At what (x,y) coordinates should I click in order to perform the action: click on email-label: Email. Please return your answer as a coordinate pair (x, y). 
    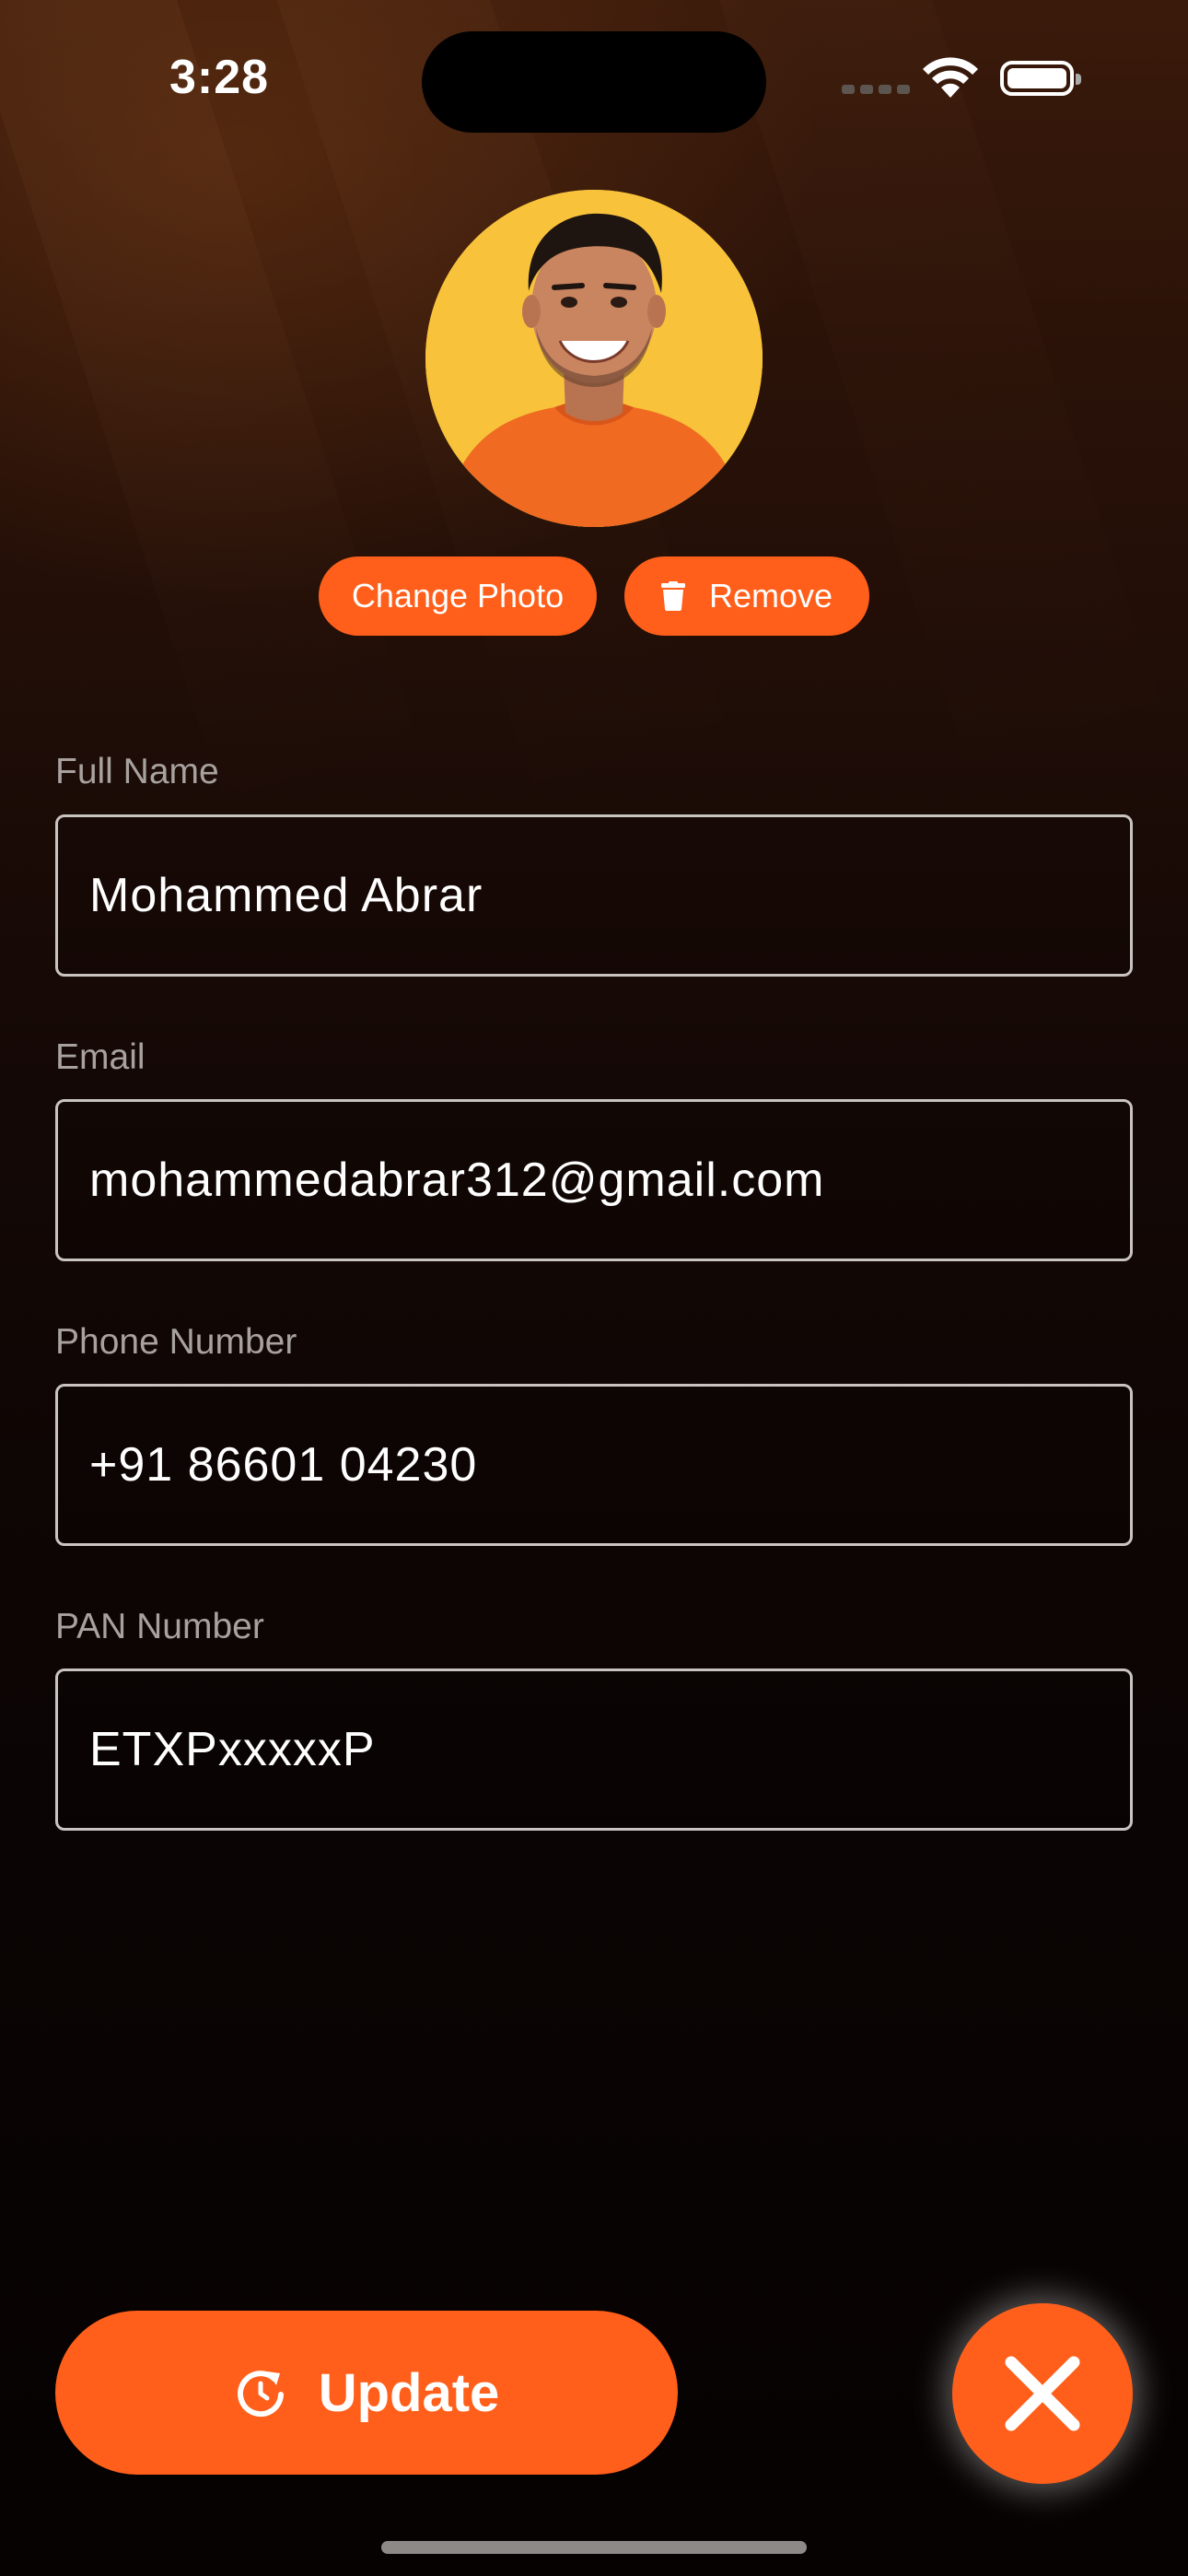
    Looking at the image, I should click on (100, 1057).